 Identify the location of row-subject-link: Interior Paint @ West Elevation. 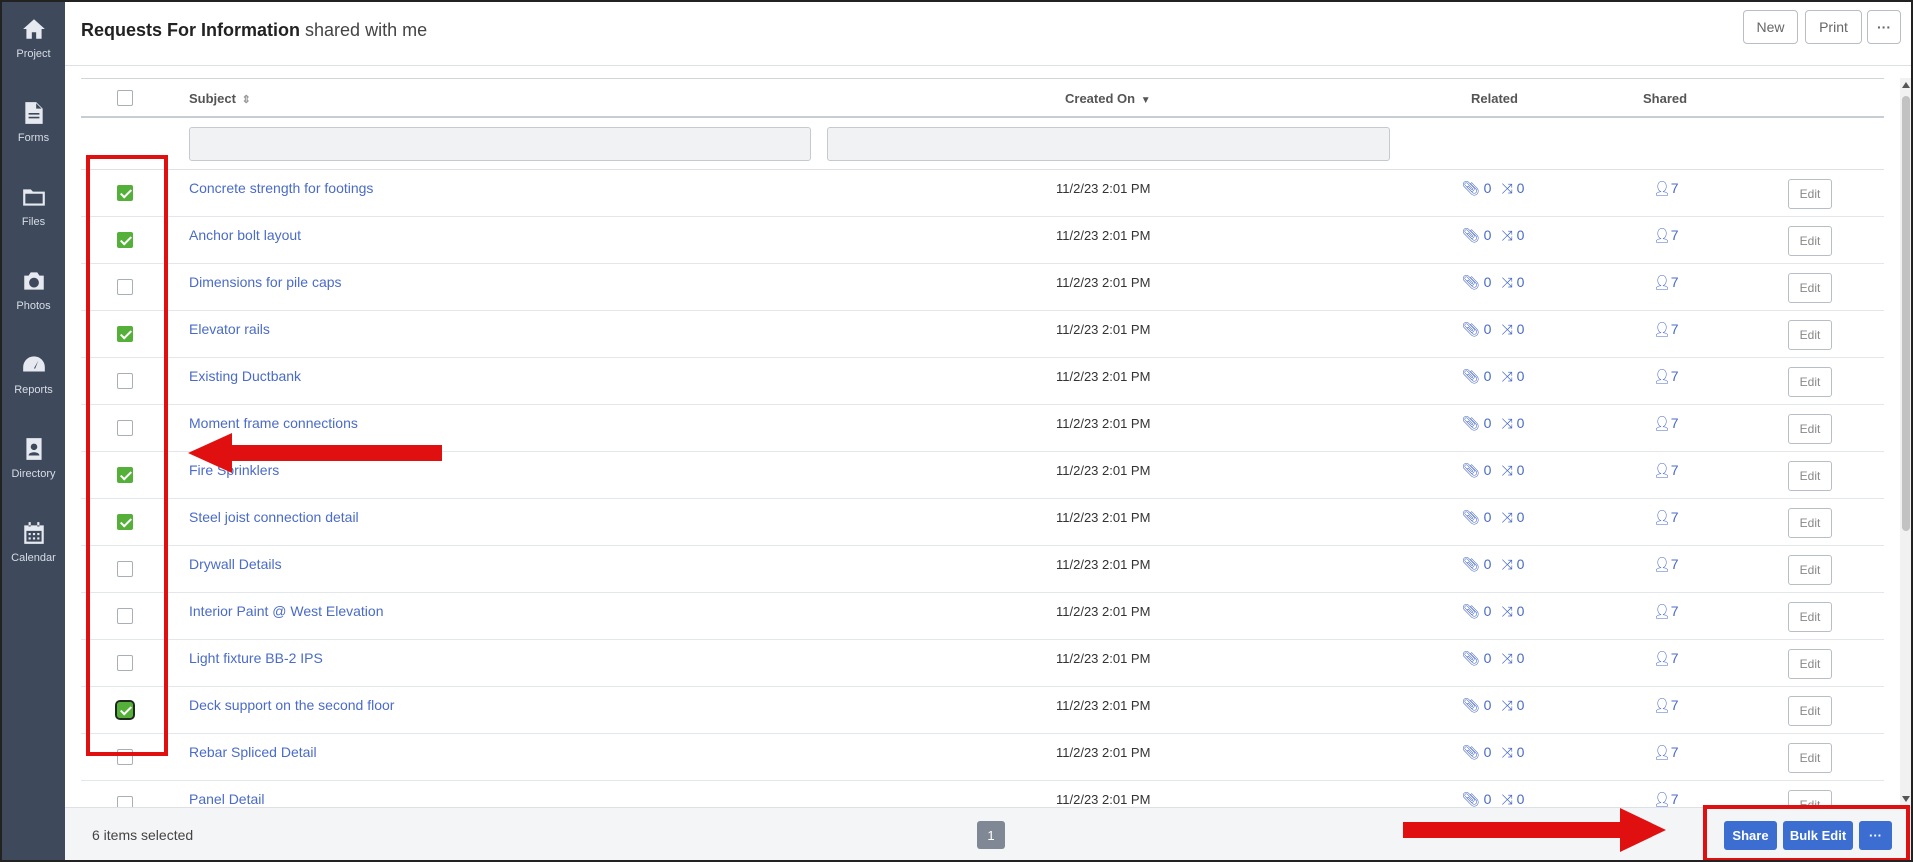
(286, 611).